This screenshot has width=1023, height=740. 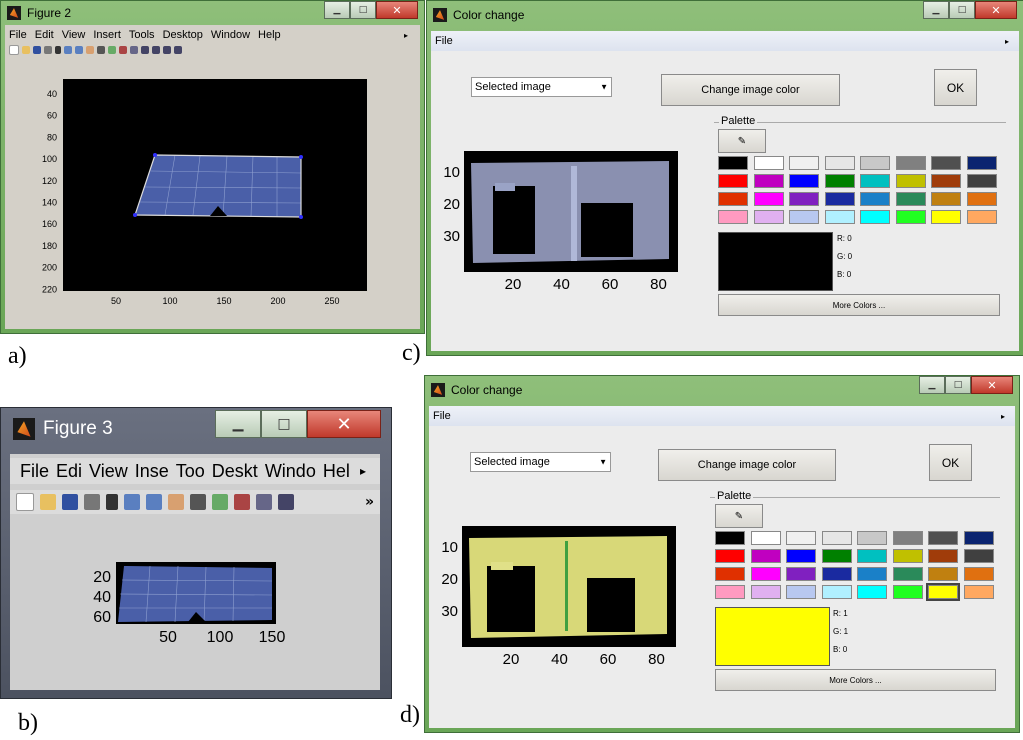 I want to click on x-tick-label: 50, so click(x=168, y=637).